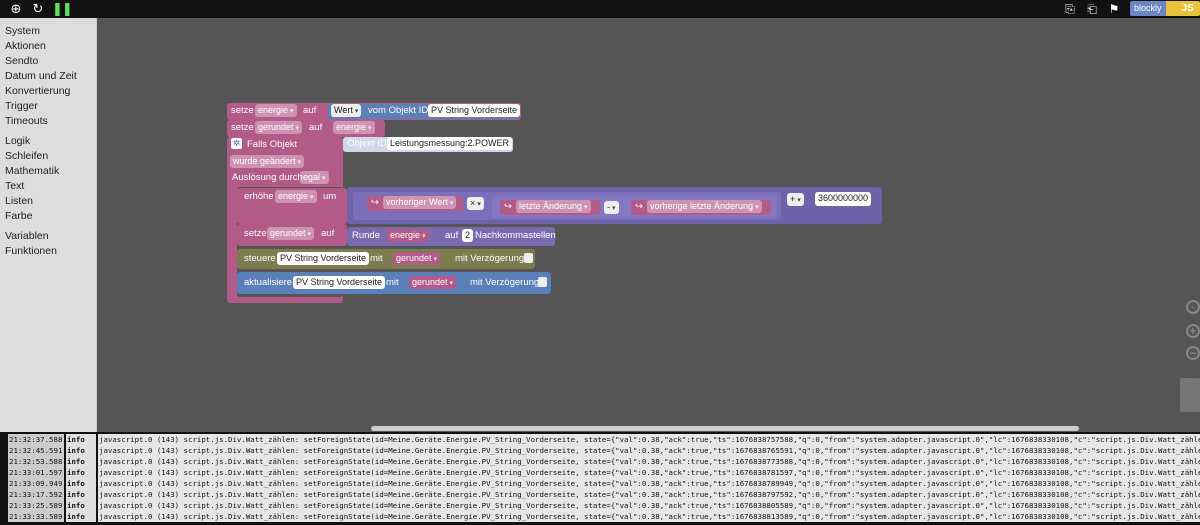 Image resolution: width=1200 pixels, height=525 pixels. Describe the element at coordinates (1193, 307) in the screenshot. I see `zoom-center-icon: ·` at that location.